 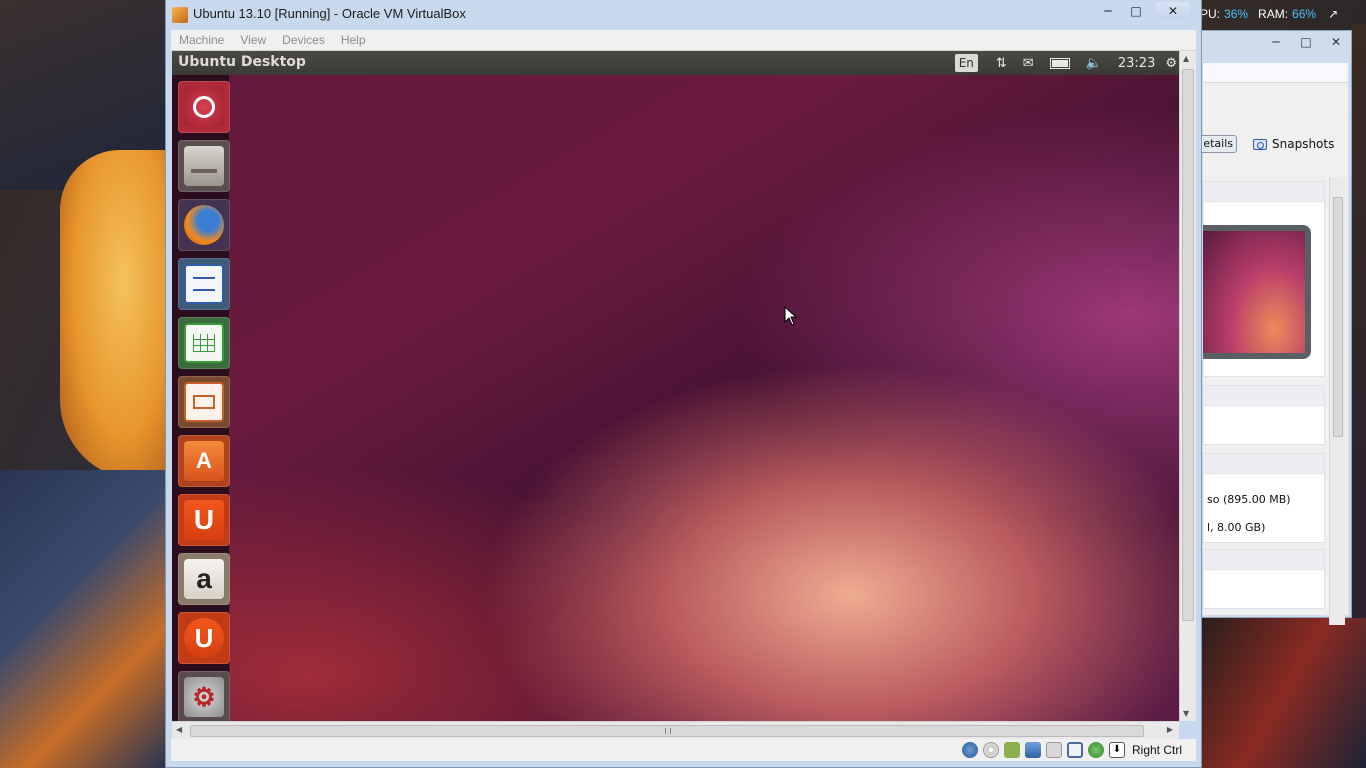 What do you see at coordinates (82, 619) in the screenshot?
I see `wallpaper-coat-shape` at bounding box center [82, 619].